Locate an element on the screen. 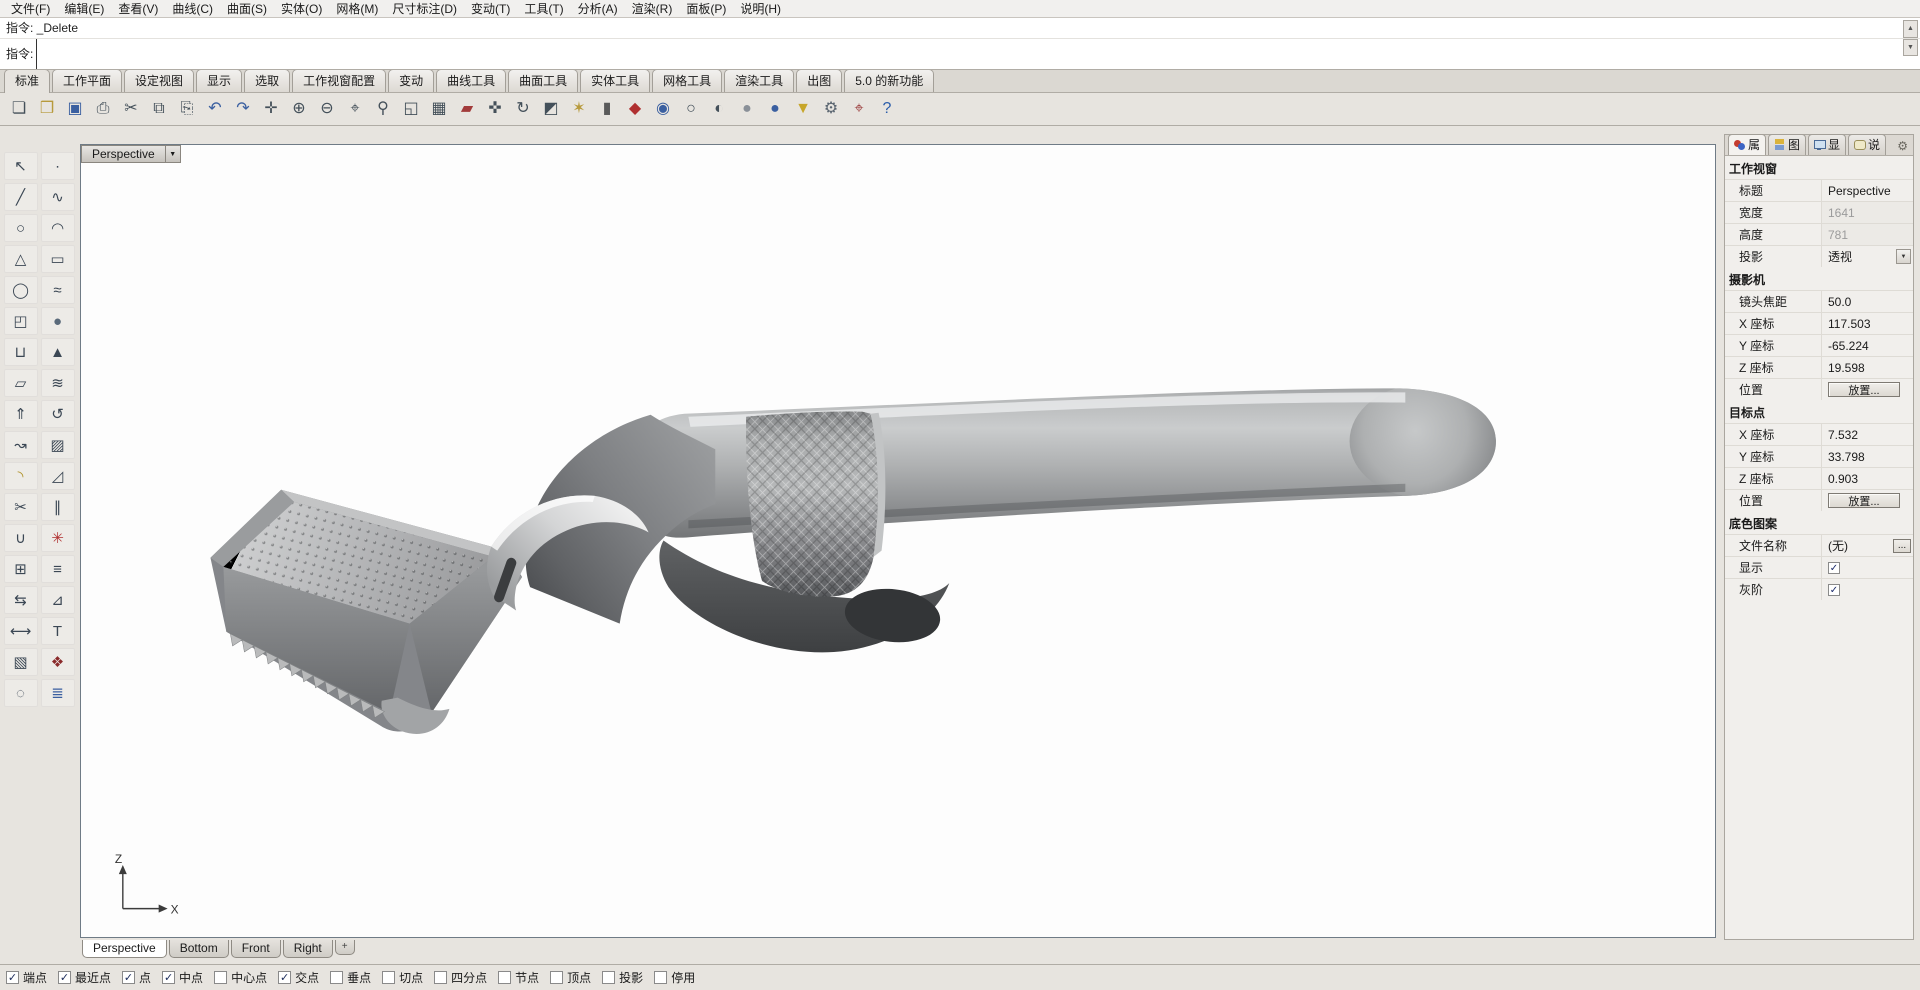  menu-dimension: 尺寸标注(D) is located at coordinates (424, 9).